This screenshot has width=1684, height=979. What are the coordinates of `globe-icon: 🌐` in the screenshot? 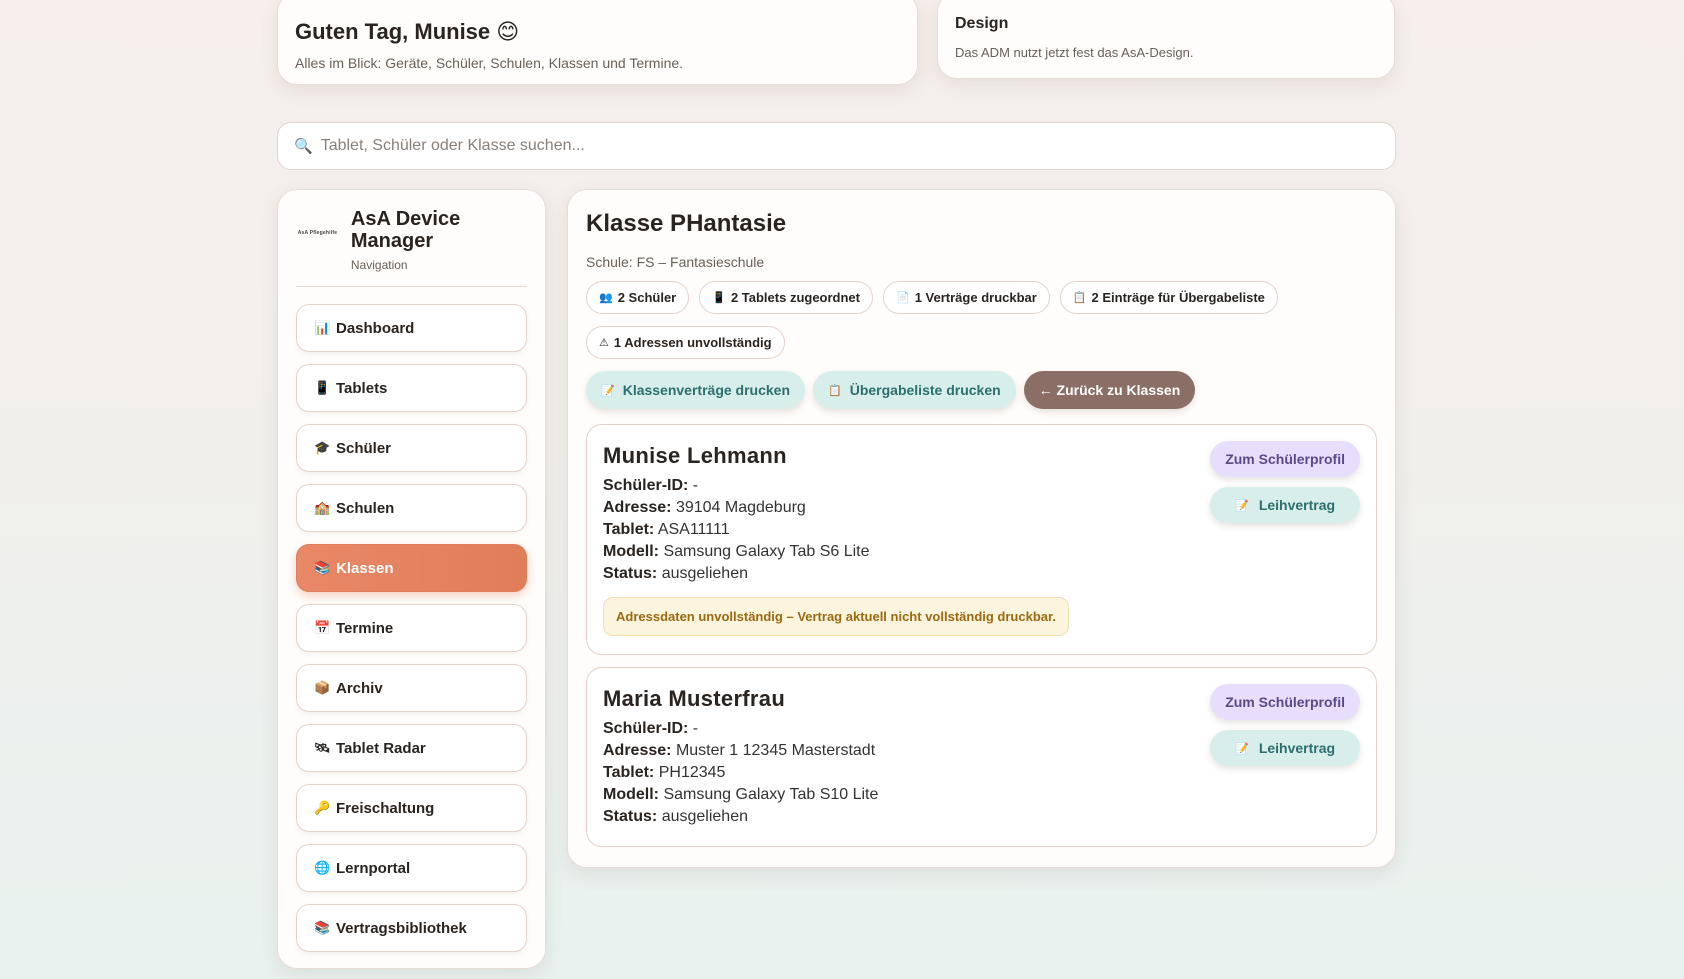 It's located at (322, 867).